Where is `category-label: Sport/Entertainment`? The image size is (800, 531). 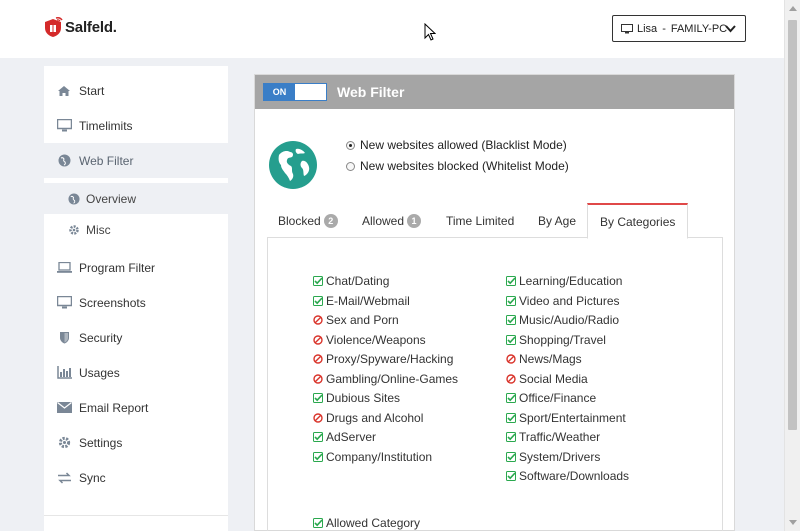
category-label: Sport/Entertainment is located at coordinates (572, 417).